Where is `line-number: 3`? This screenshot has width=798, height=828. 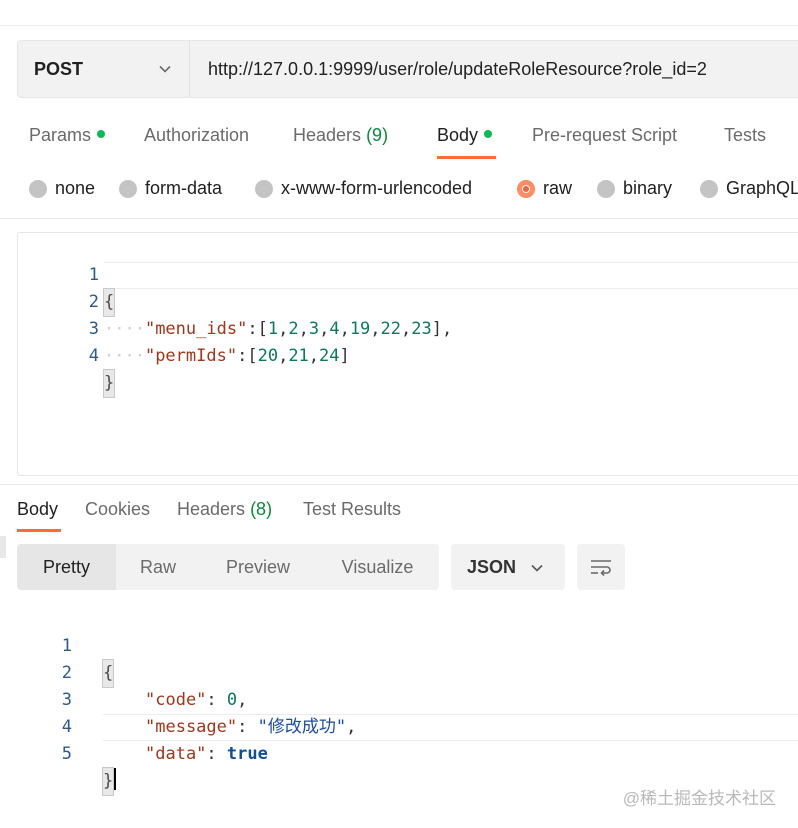
line-number: 3 is located at coordinates (93, 329).